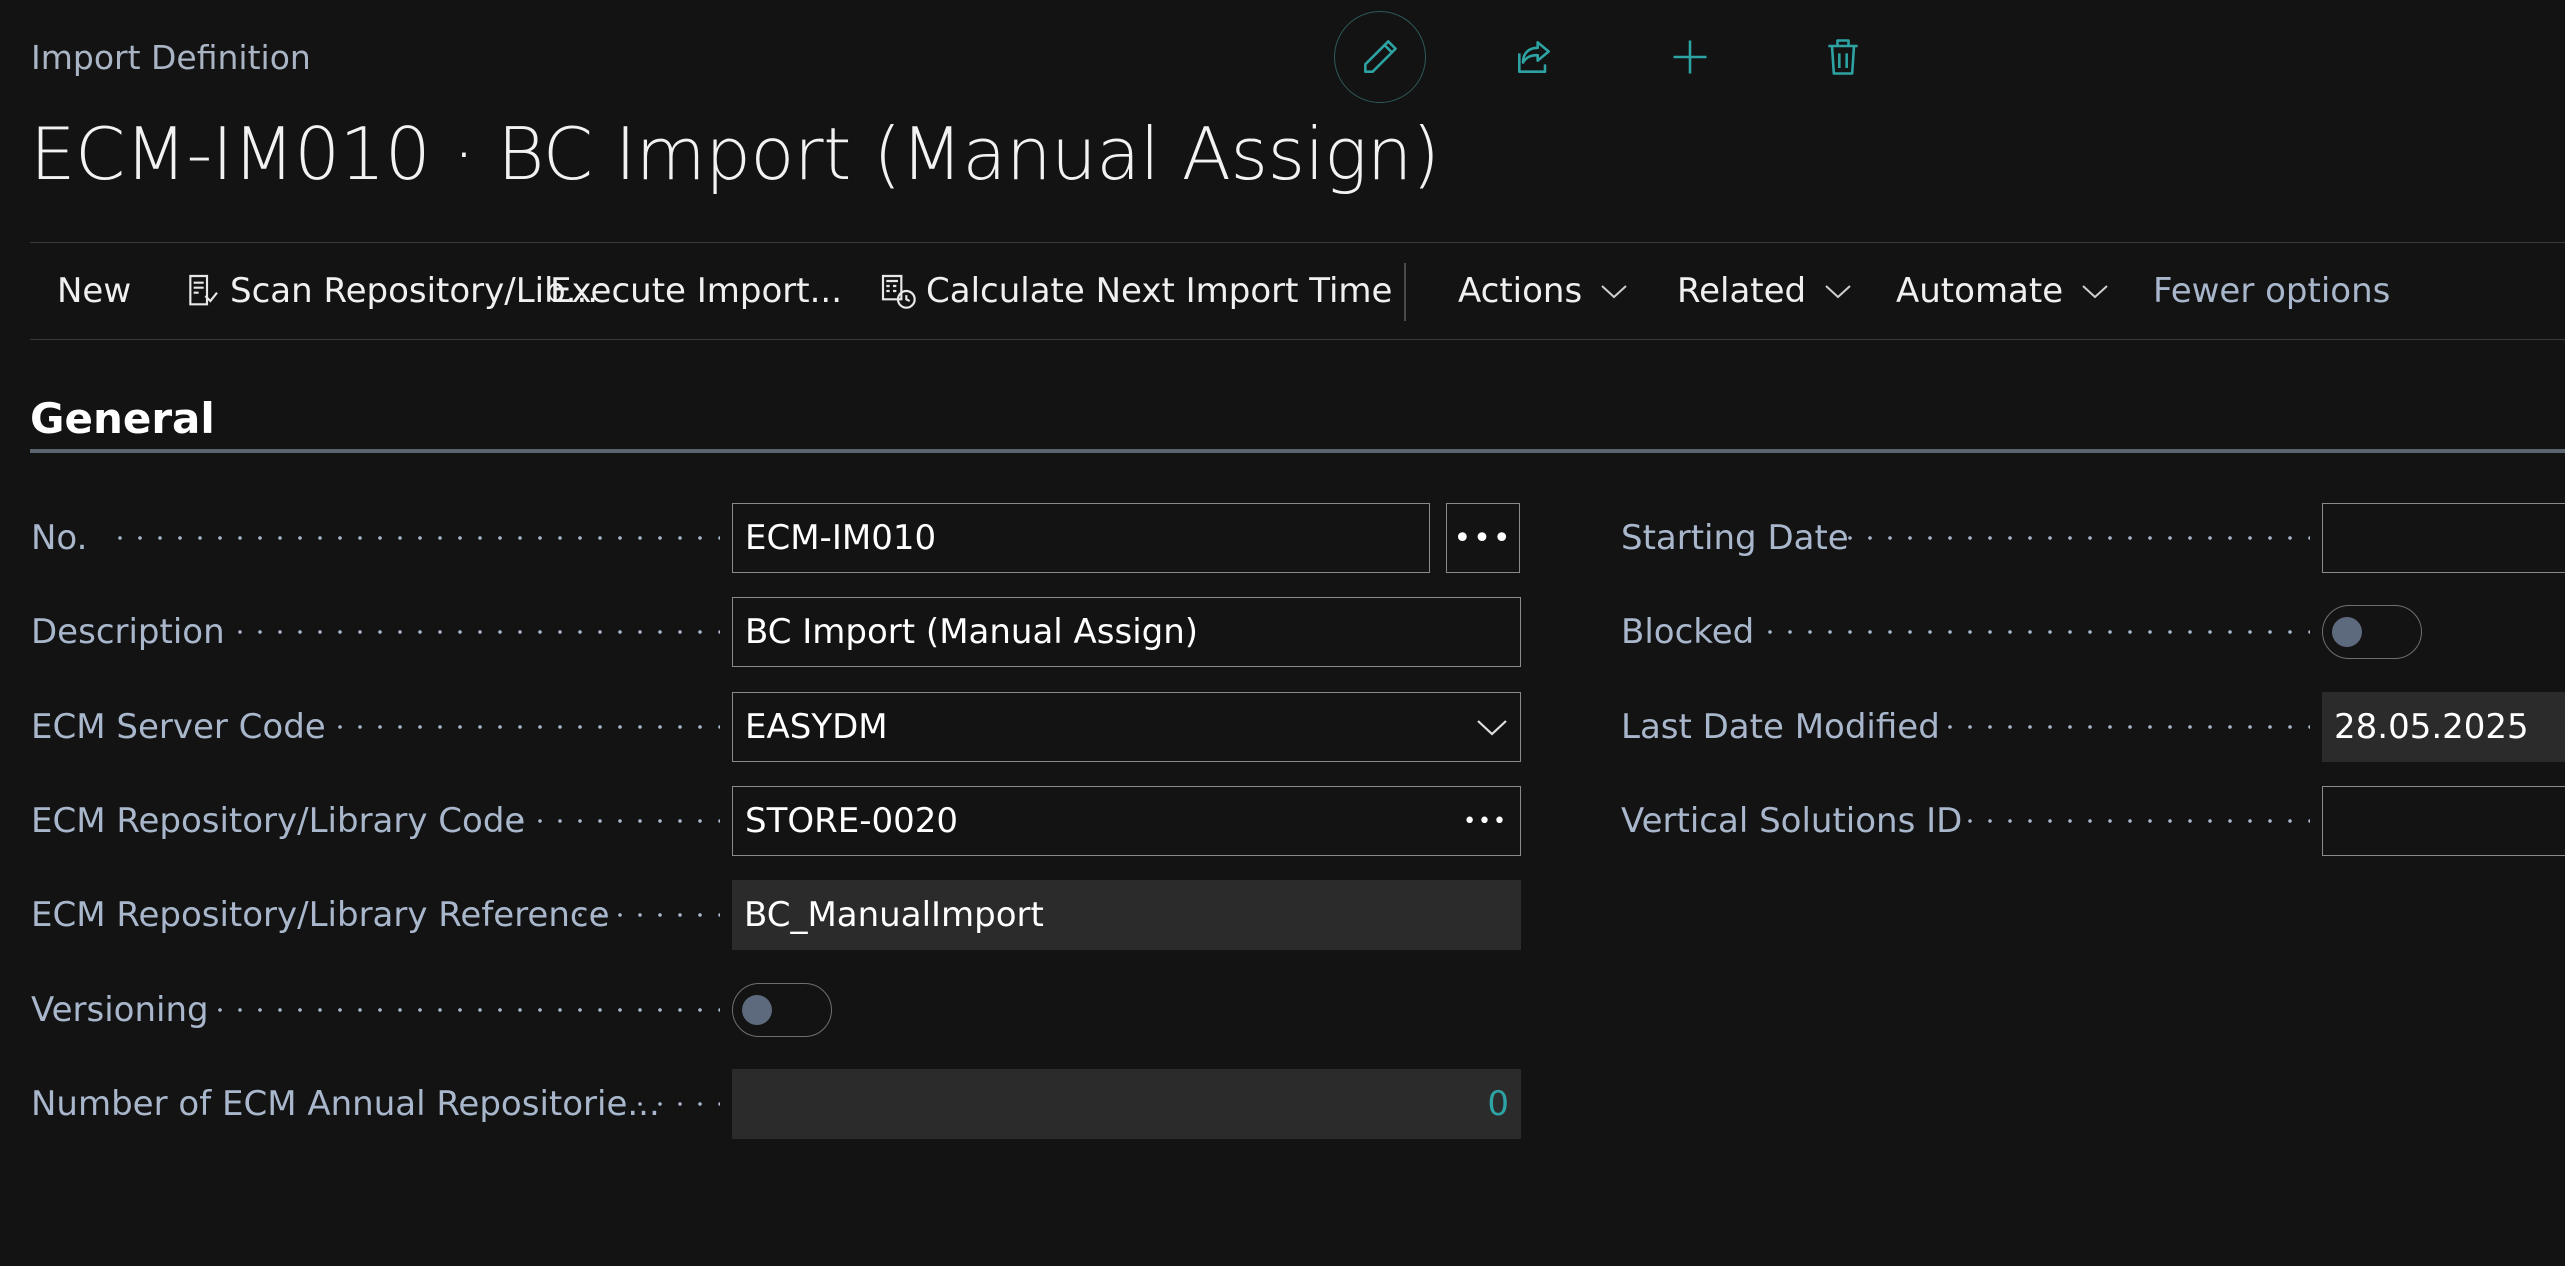 The width and height of the screenshot is (2565, 1266). I want to click on automate-menu: Automate, so click(2002, 291).